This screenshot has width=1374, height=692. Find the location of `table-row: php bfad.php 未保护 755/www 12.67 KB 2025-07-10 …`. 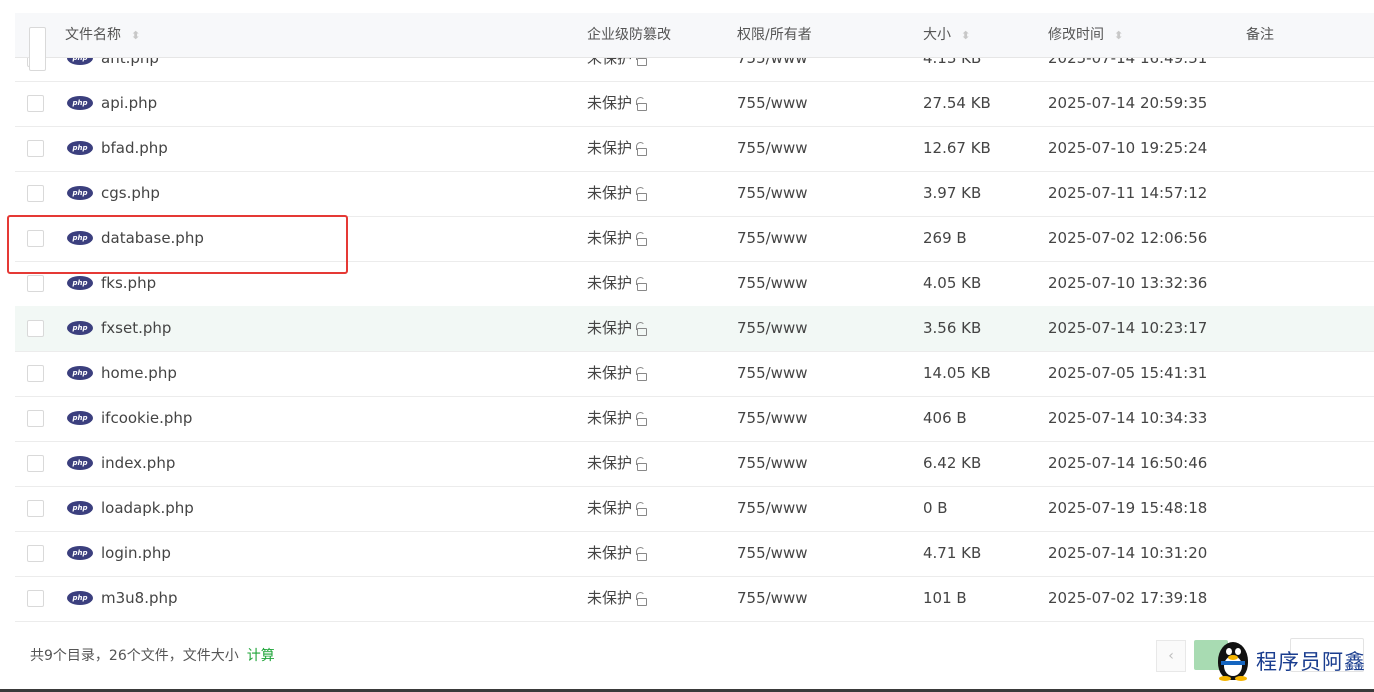

table-row: php bfad.php 未保护 755/www 12.67 KB 2025-07-10 … is located at coordinates (694, 149).